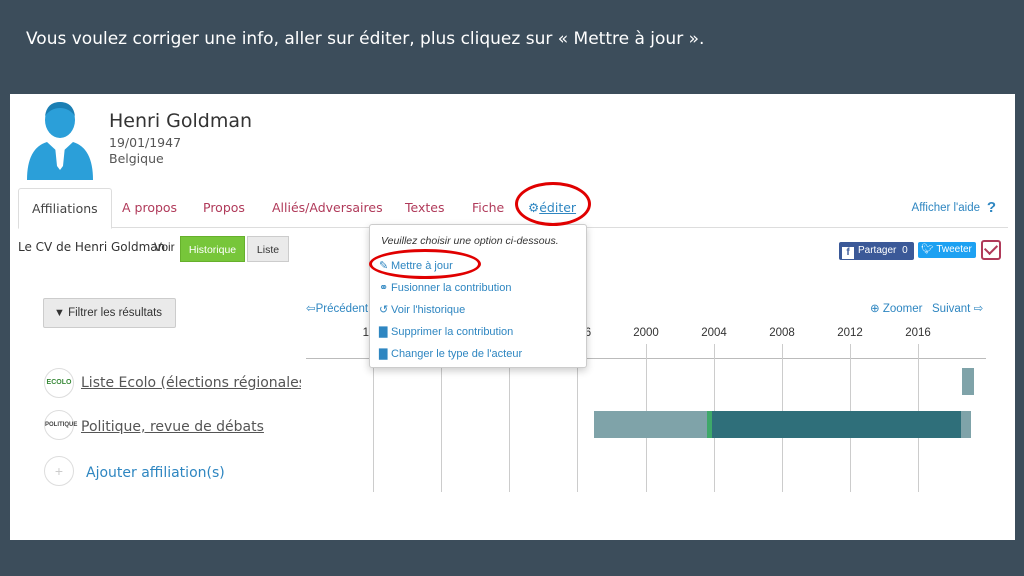  What do you see at coordinates (946, 208) in the screenshot?
I see `help-link: Afficher l'aide` at bounding box center [946, 208].